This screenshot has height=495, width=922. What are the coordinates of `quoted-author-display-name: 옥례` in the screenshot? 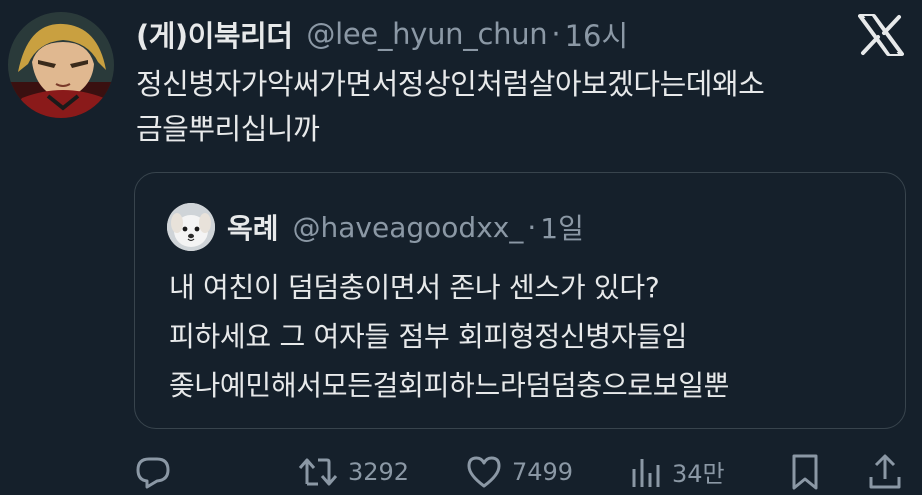 It's located at (253, 227).